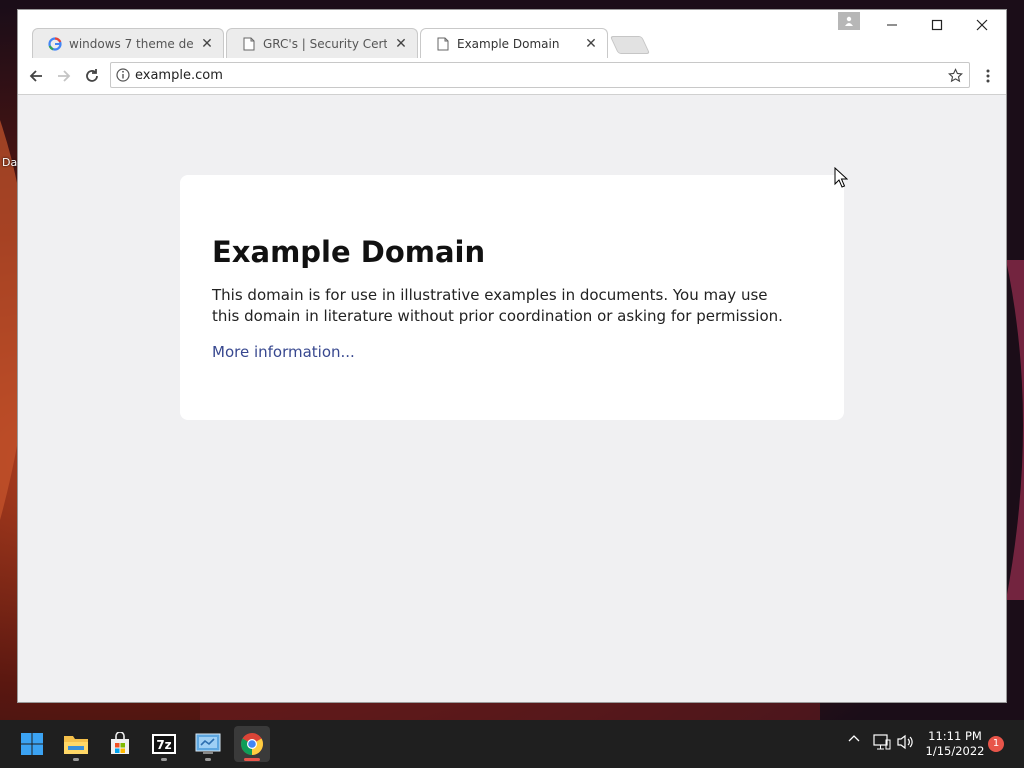 The height and width of the screenshot is (768, 1024). Describe the element at coordinates (955, 736) in the screenshot. I see `clock-time: 11:11 PM` at that location.